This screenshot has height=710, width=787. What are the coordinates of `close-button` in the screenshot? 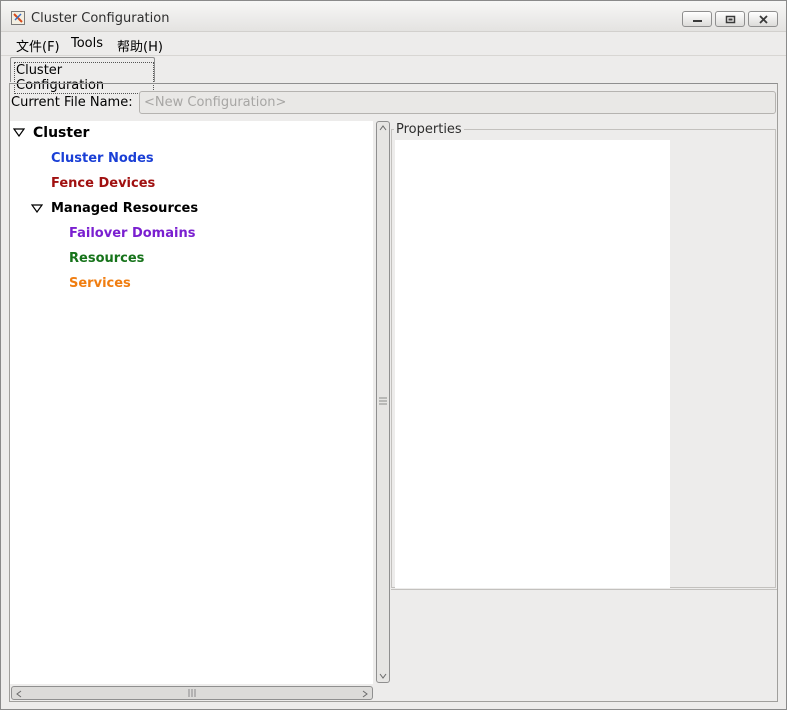 It's located at (763, 19).